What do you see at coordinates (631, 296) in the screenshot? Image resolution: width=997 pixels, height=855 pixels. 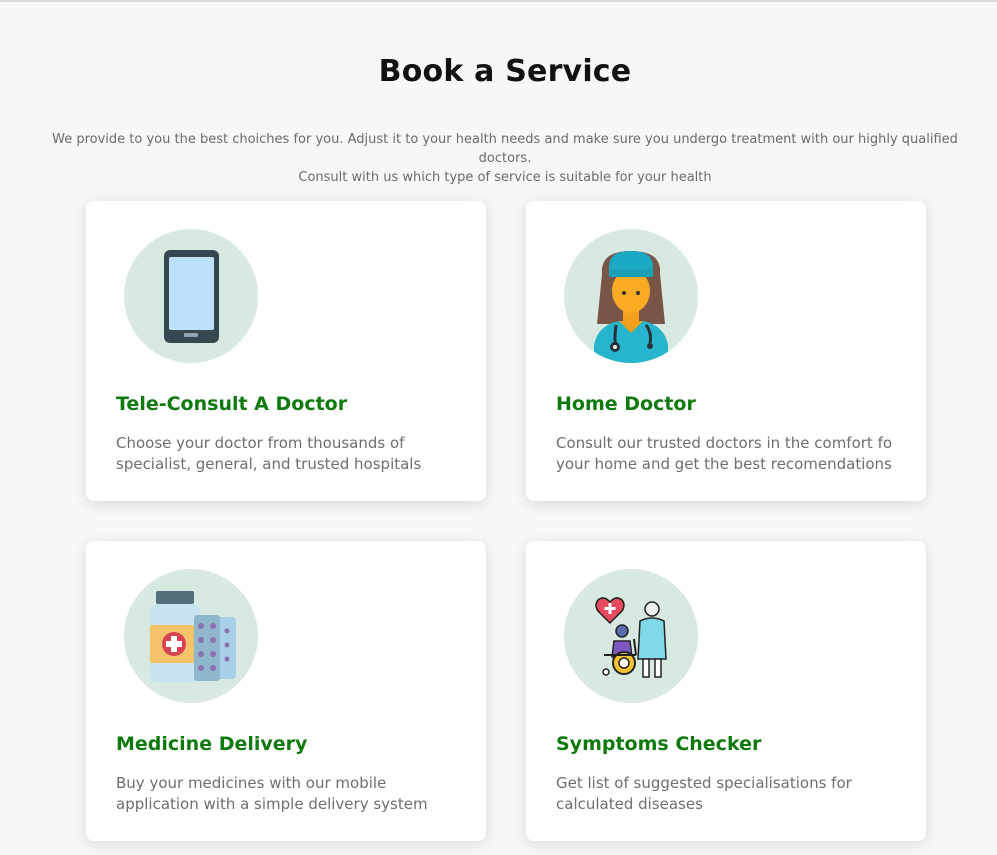 I see `doctor-icon` at bounding box center [631, 296].